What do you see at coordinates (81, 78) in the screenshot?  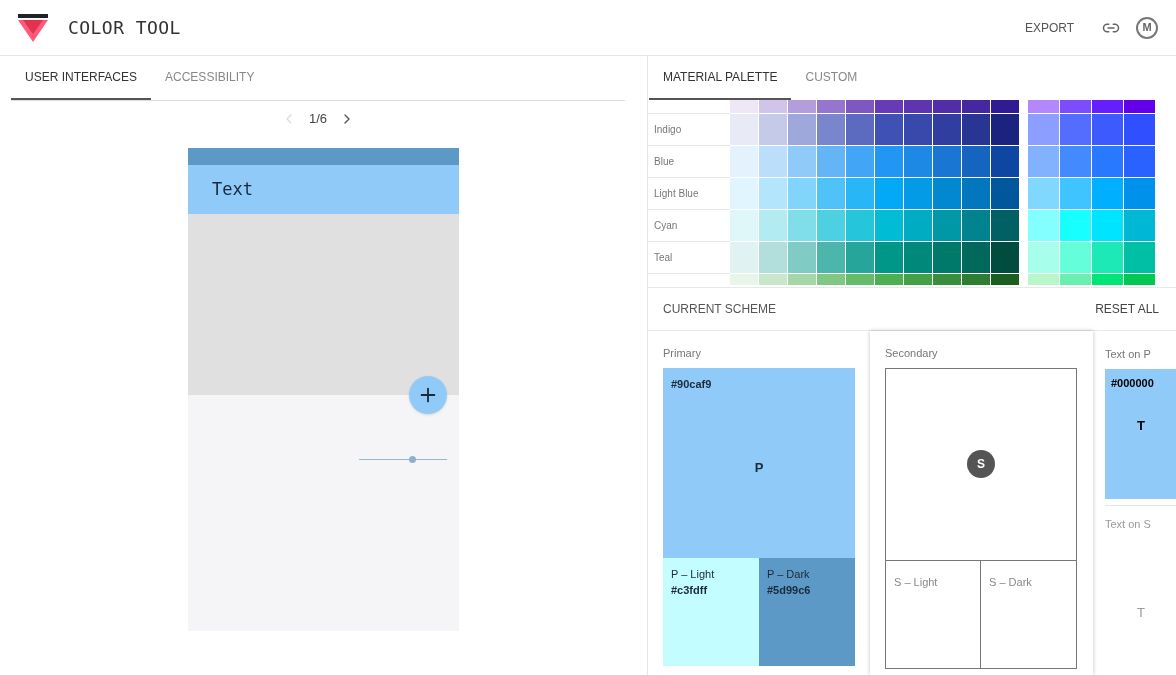 I see `tab: USER INTERFACES` at bounding box center [81, 78].